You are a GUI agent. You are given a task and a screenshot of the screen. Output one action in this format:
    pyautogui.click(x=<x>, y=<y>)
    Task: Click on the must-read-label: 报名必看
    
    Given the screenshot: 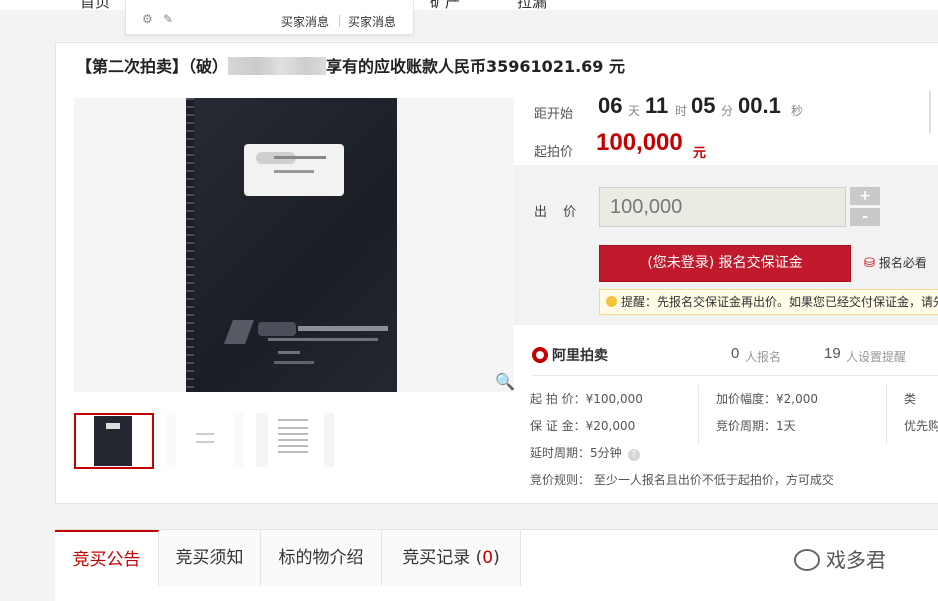 What is the action you would take?
    pyautogui.click(x=902, y=263)
    